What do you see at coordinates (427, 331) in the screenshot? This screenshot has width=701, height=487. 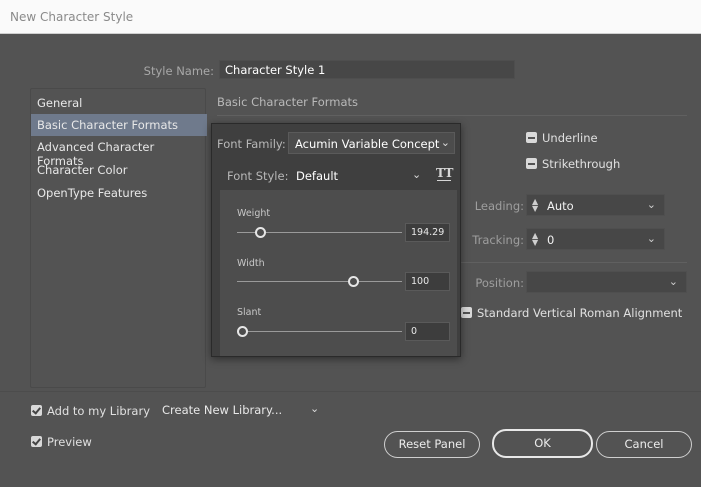 I see `slant-value-input: 0` at bounding box center [427, 331].